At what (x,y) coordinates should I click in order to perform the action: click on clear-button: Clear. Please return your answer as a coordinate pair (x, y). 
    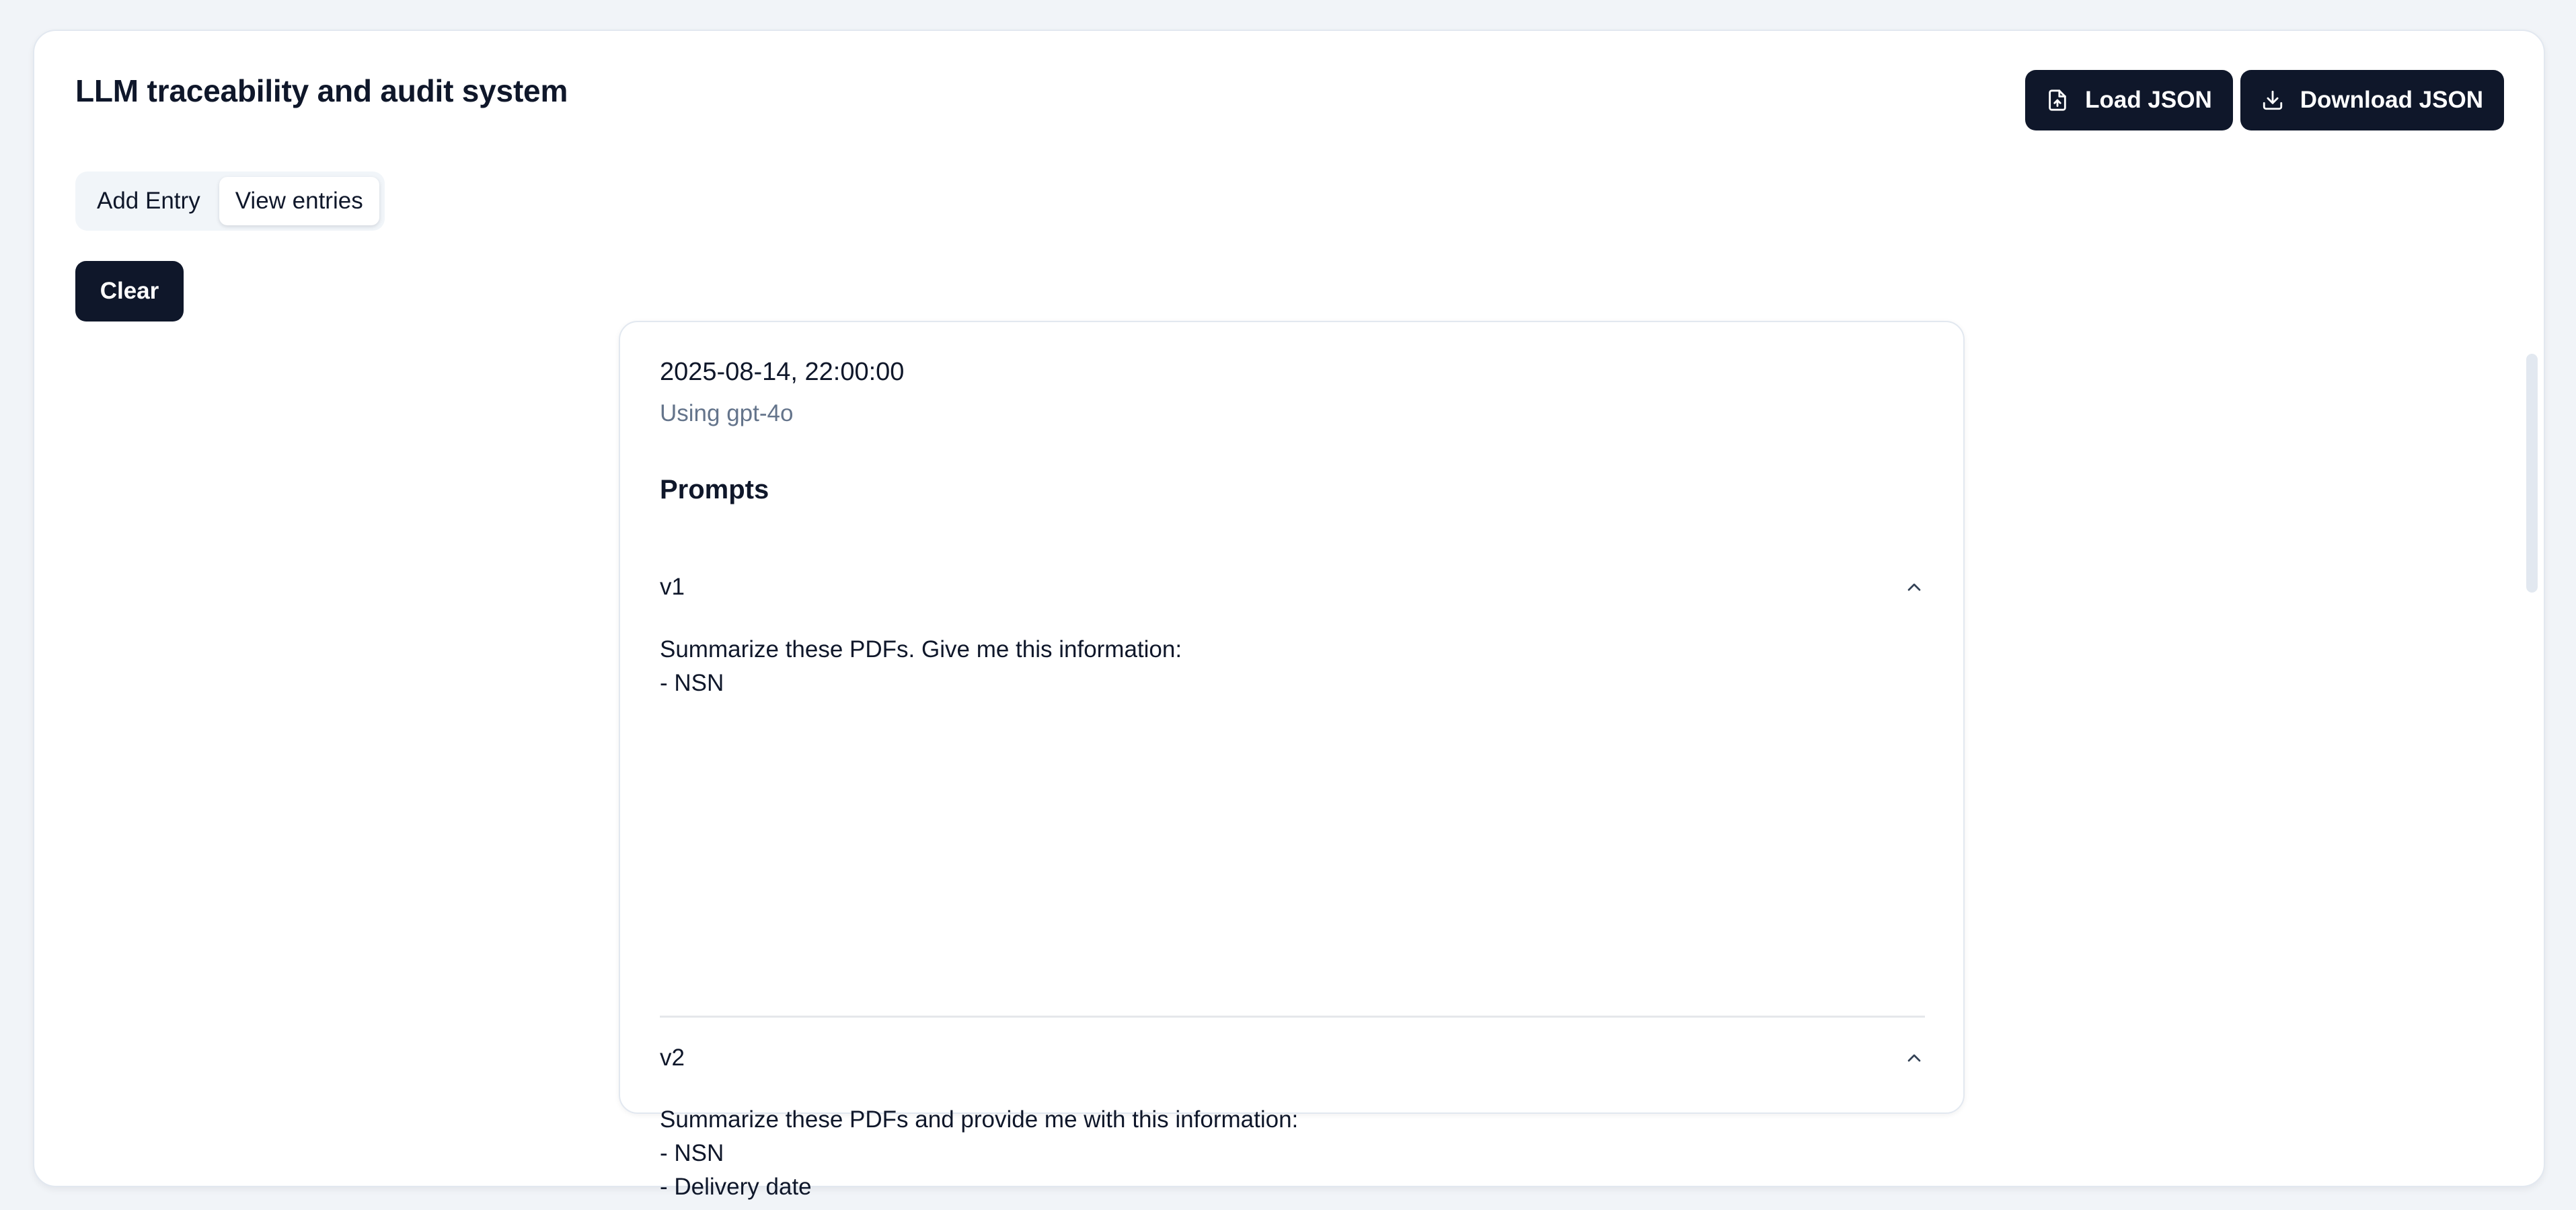
    Looking at the image, I should click on (129, 291).